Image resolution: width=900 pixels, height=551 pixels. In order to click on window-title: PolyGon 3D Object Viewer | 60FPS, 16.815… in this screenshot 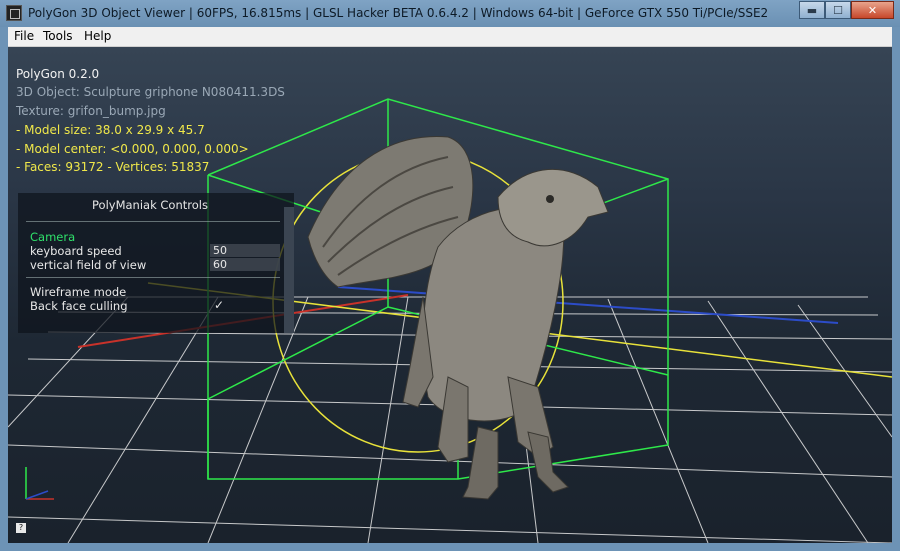, I will do `click(398, 13)`.